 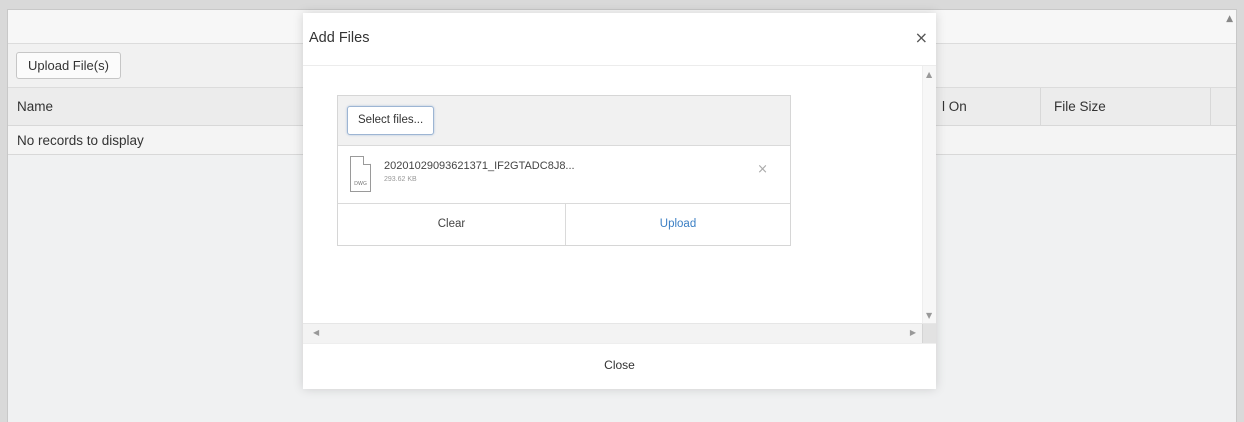 I want to click on upload-button: Upload, so click(x=678, y=224).